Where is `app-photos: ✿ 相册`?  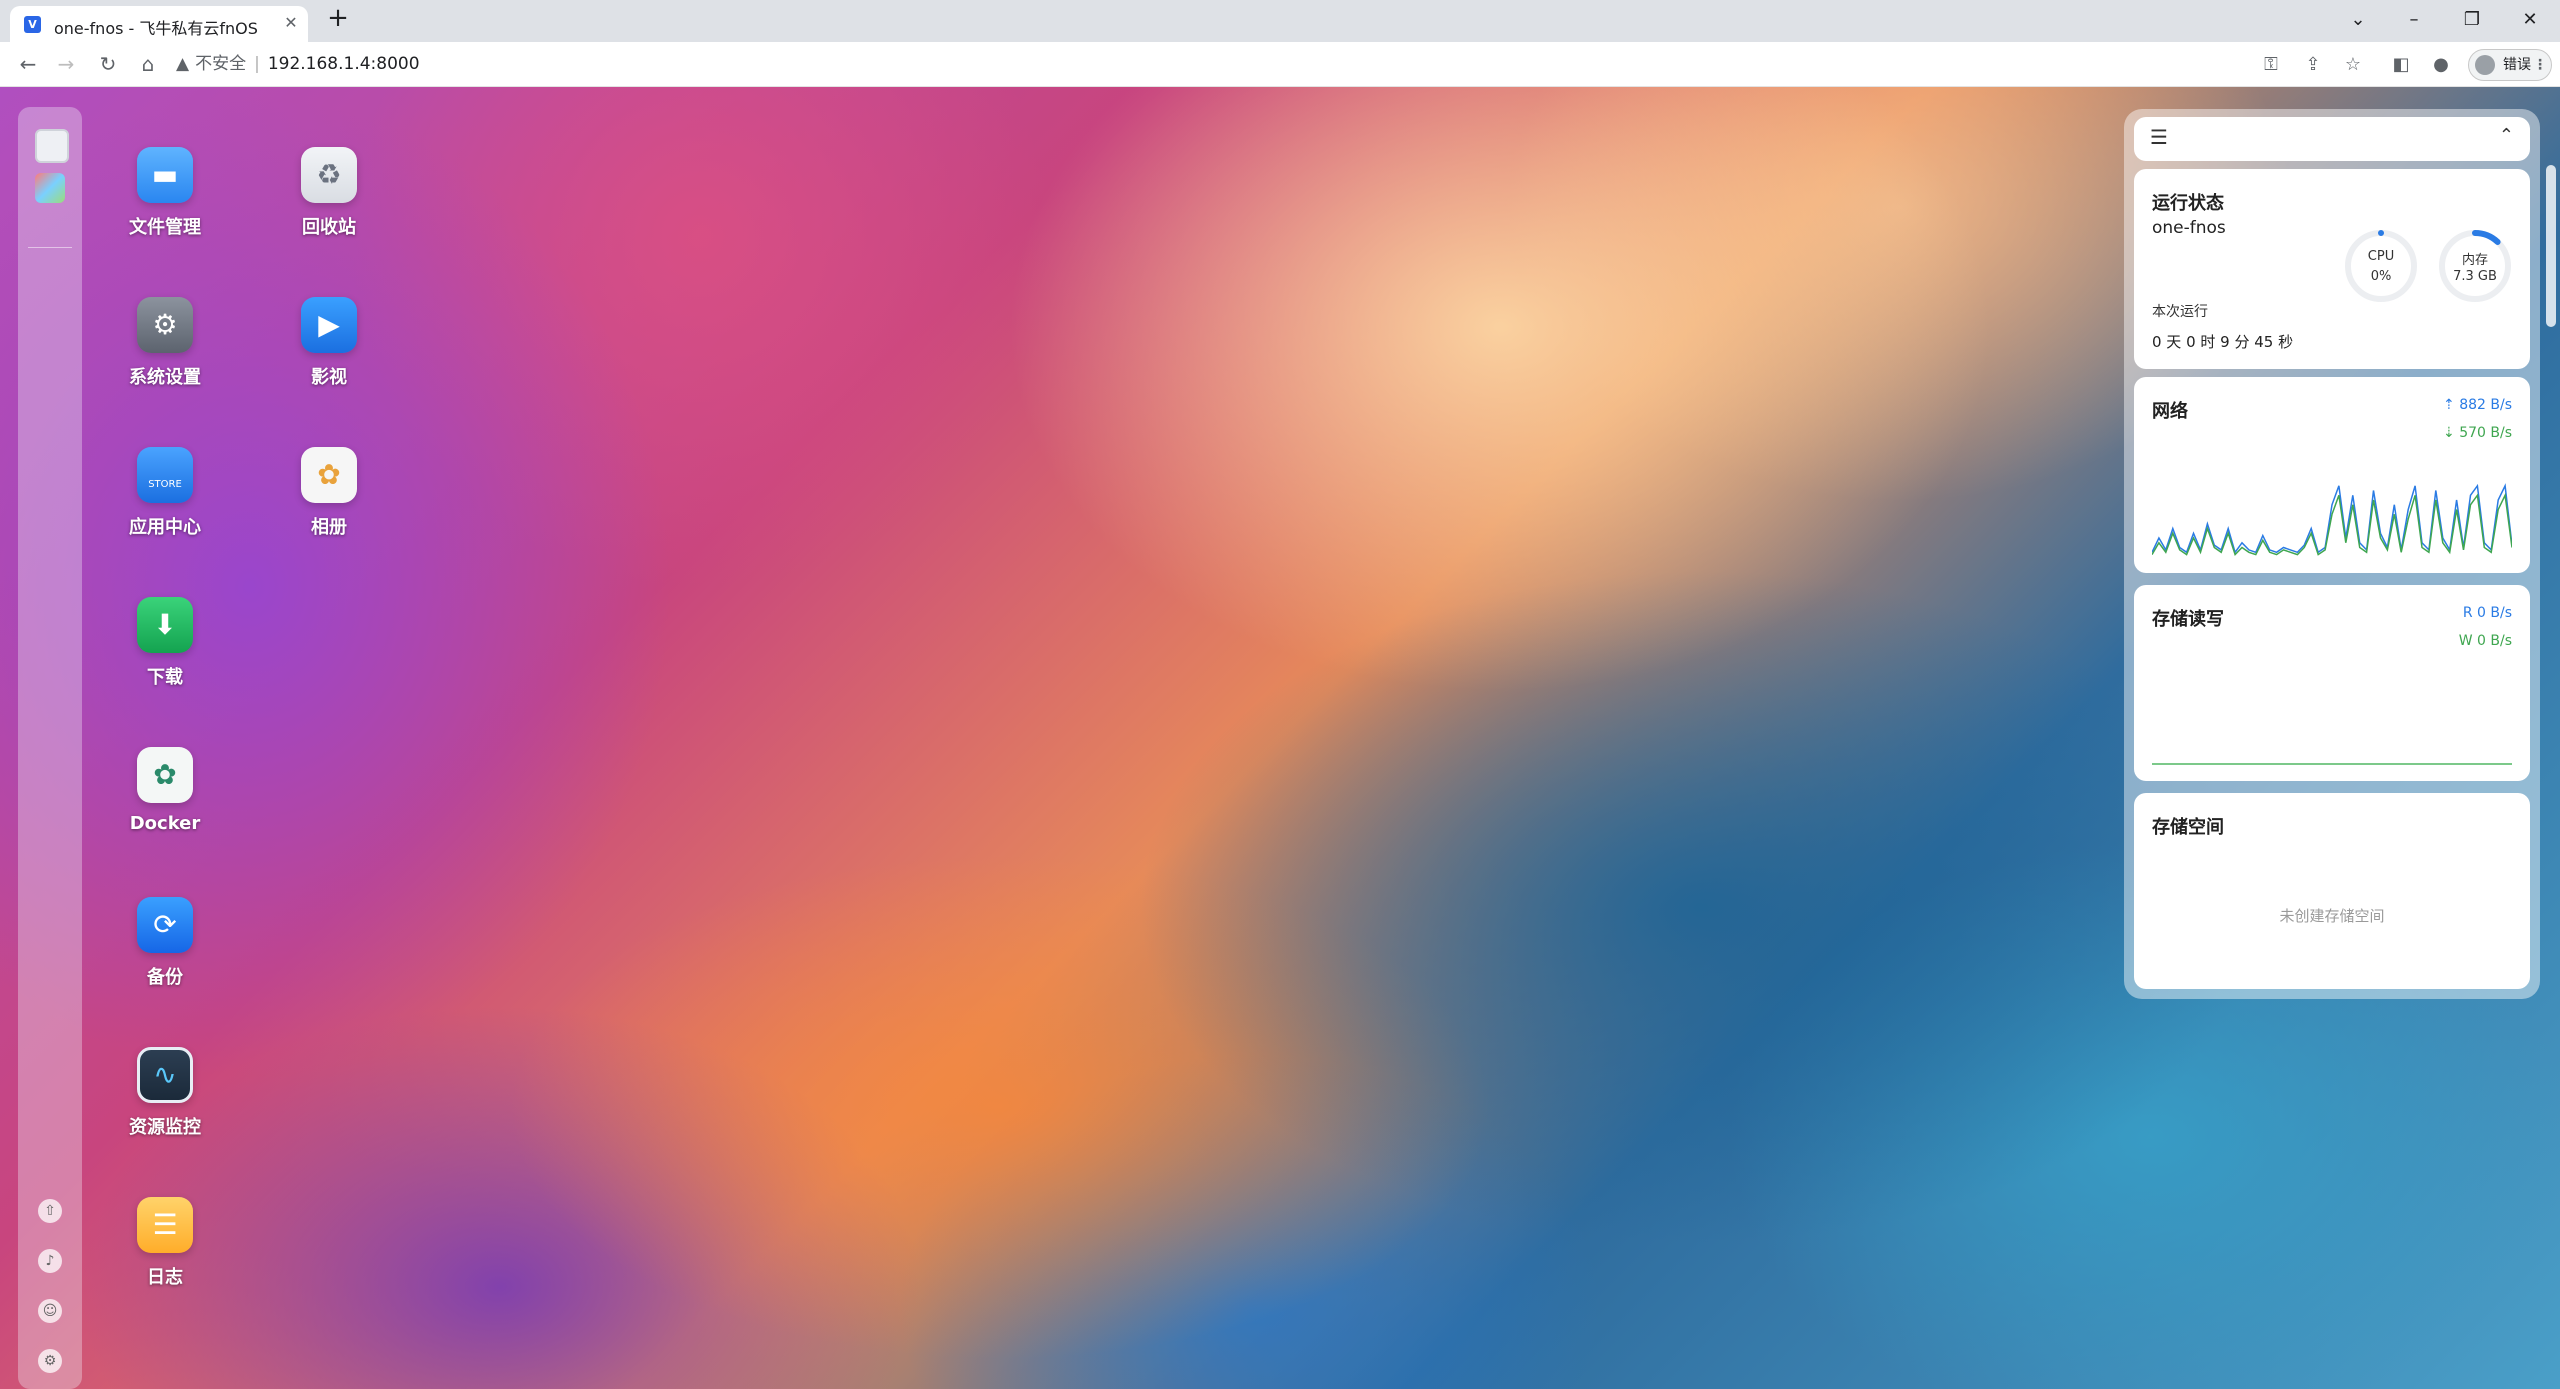 app-photos: ✿ 相册 is located at coordinates (329, 493).